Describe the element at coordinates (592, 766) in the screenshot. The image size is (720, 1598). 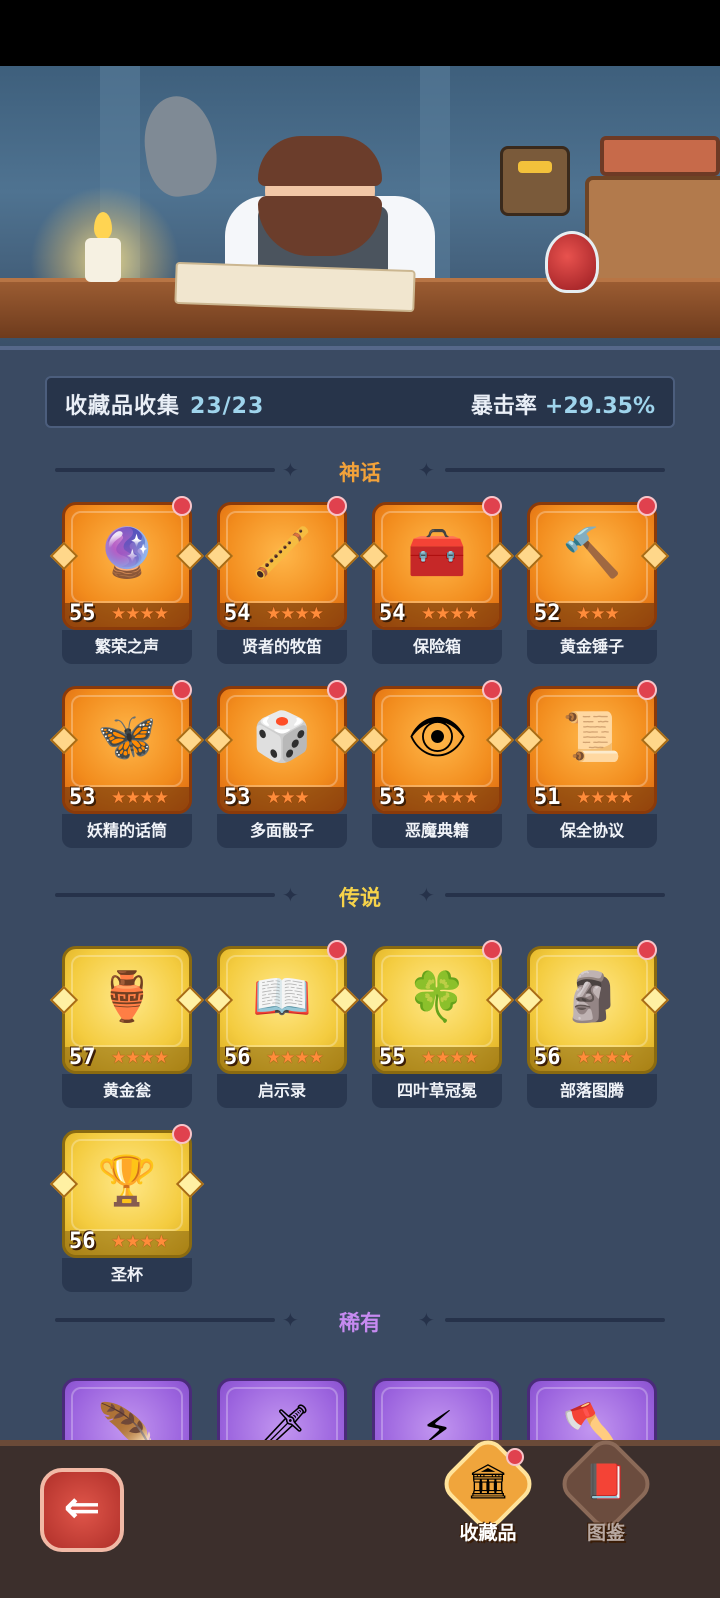
I see `collectible-card-mythic: 📜 51 ★★★★ 保全协议` at that location.